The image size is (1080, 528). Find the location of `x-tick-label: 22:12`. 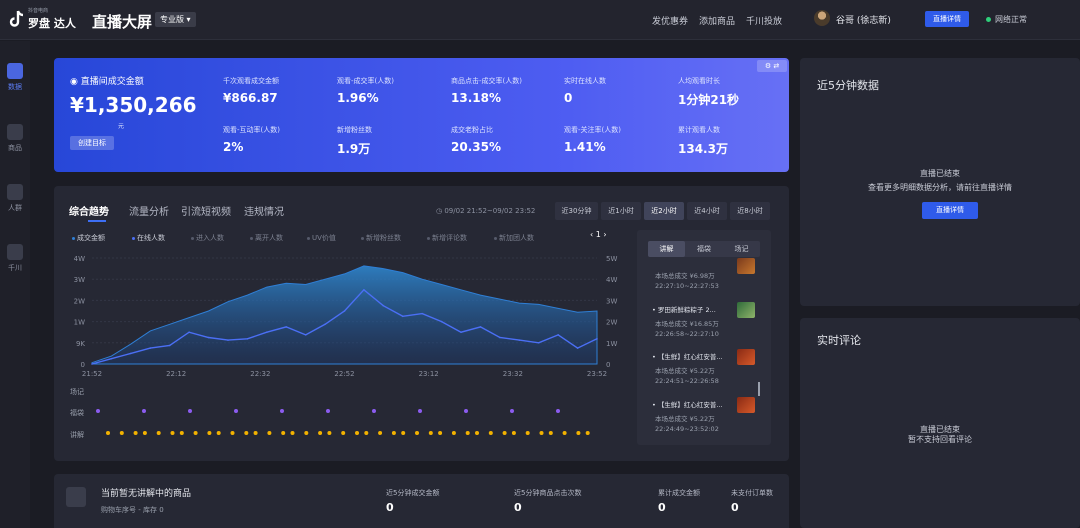

x-tick-label: 22:12 is located at coordinates (176, 374).